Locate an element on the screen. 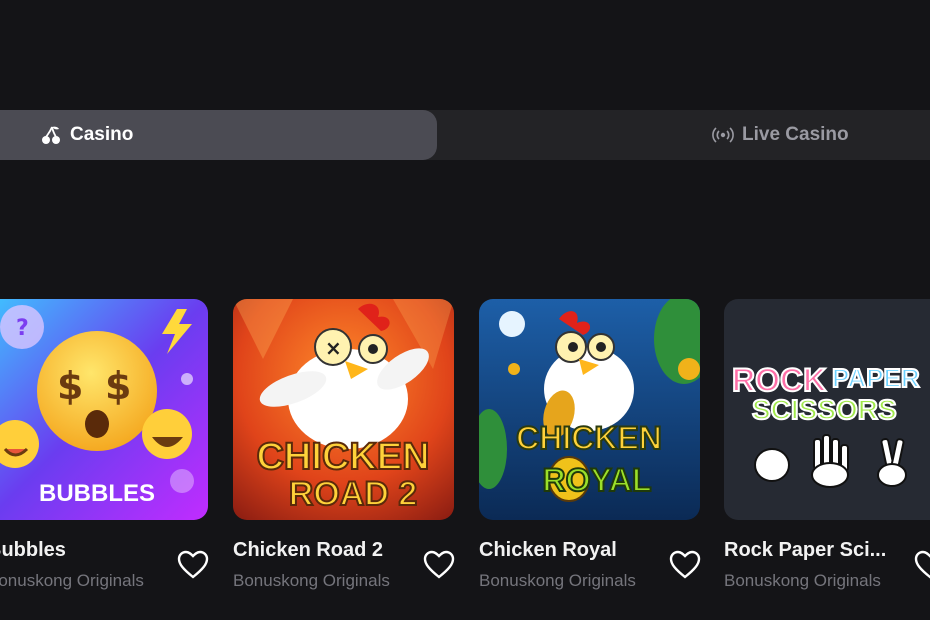 This screenshot has height=620, width=930. broadcast-icon is located at coordinates (723, 135).